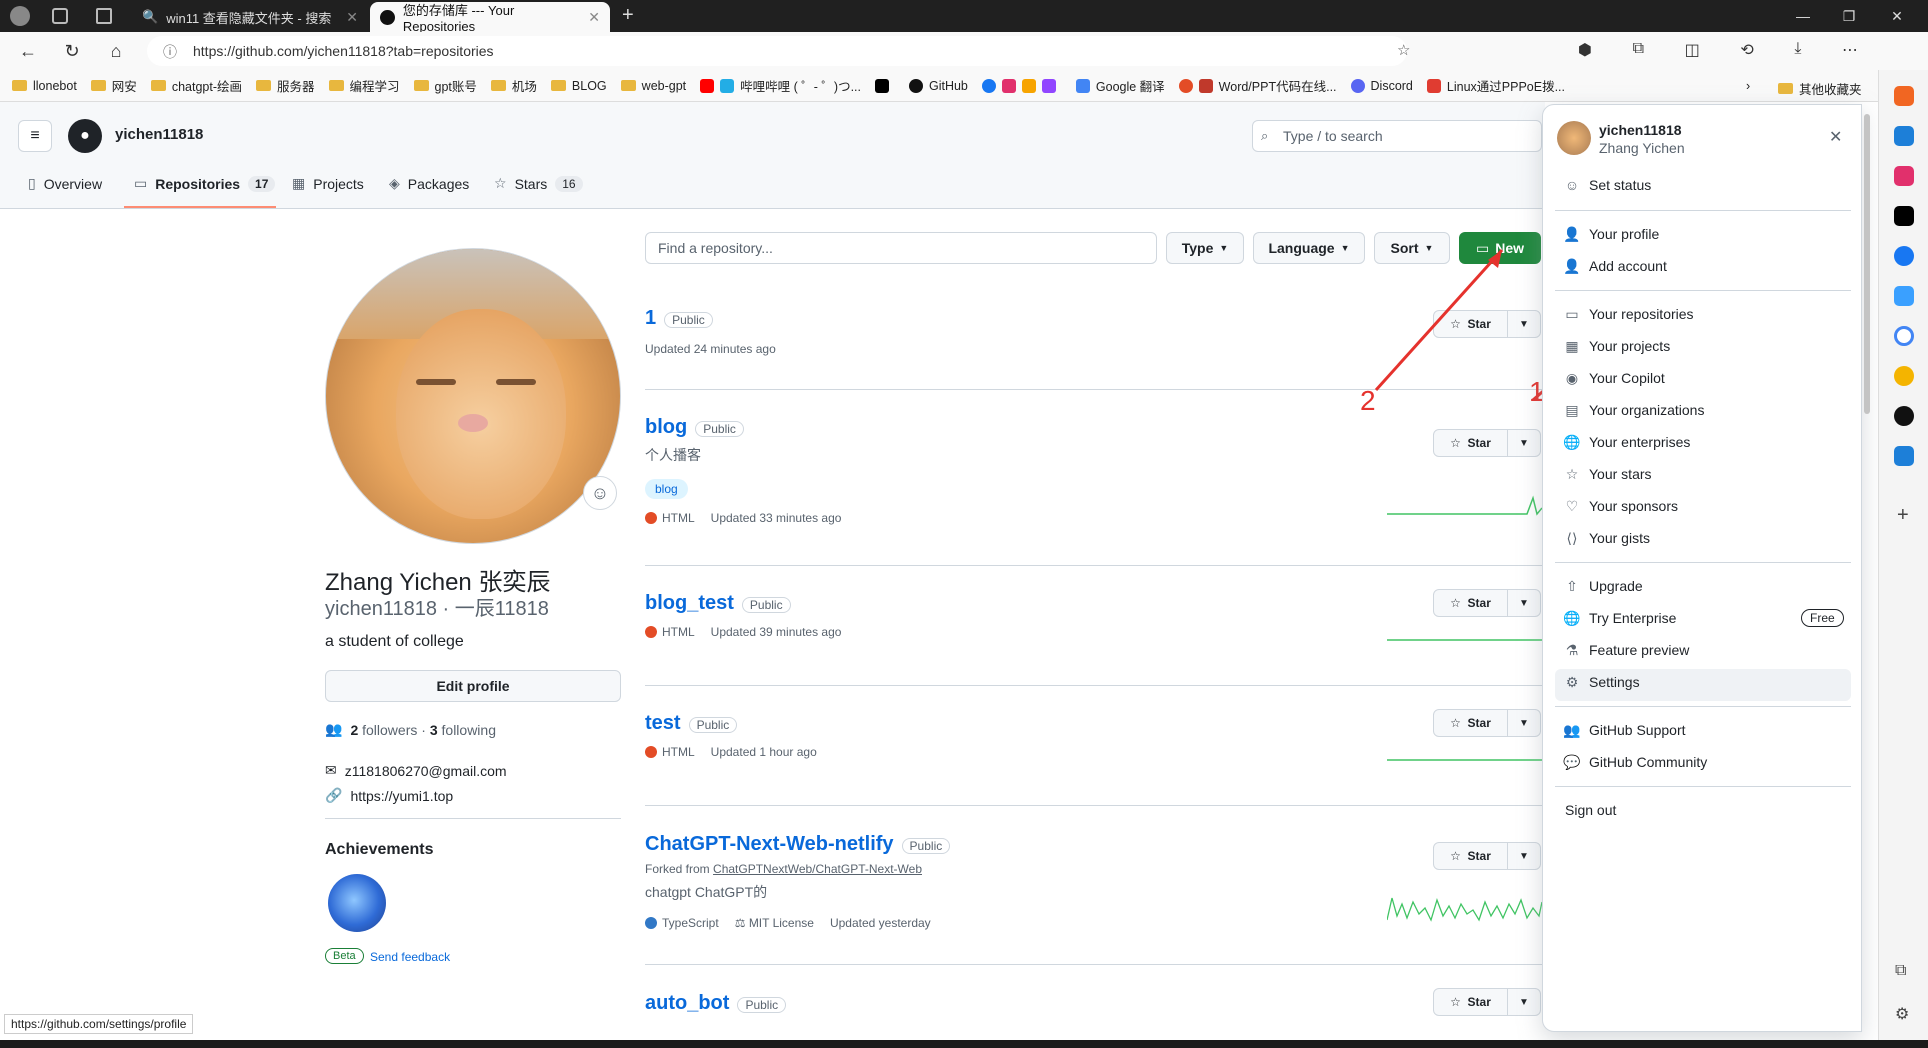  Describe the element at coordinates (1904, 96) in the screenshot. I see `toolbox-icon` at that location.